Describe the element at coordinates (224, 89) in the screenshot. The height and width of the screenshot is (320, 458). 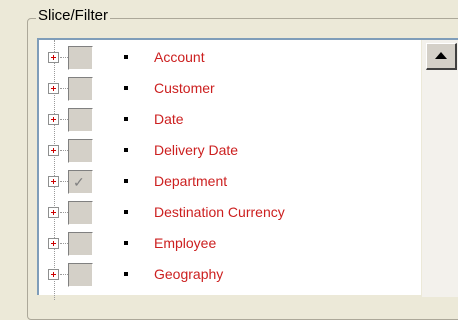
I see `tree-item-customer: Customer` at that location.